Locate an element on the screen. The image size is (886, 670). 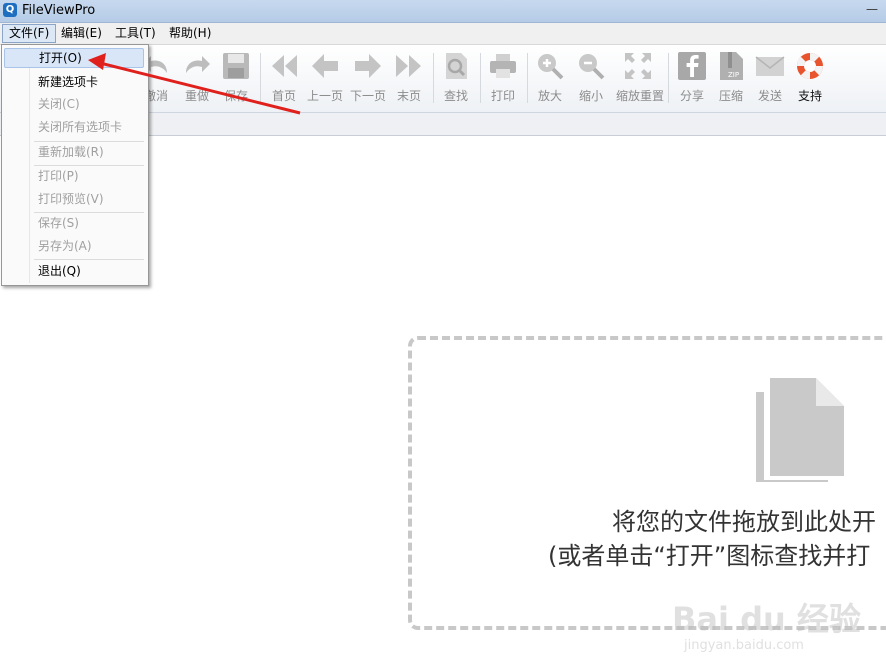
menu-edit: 编辑(E) is located at coordinates (81, 33).